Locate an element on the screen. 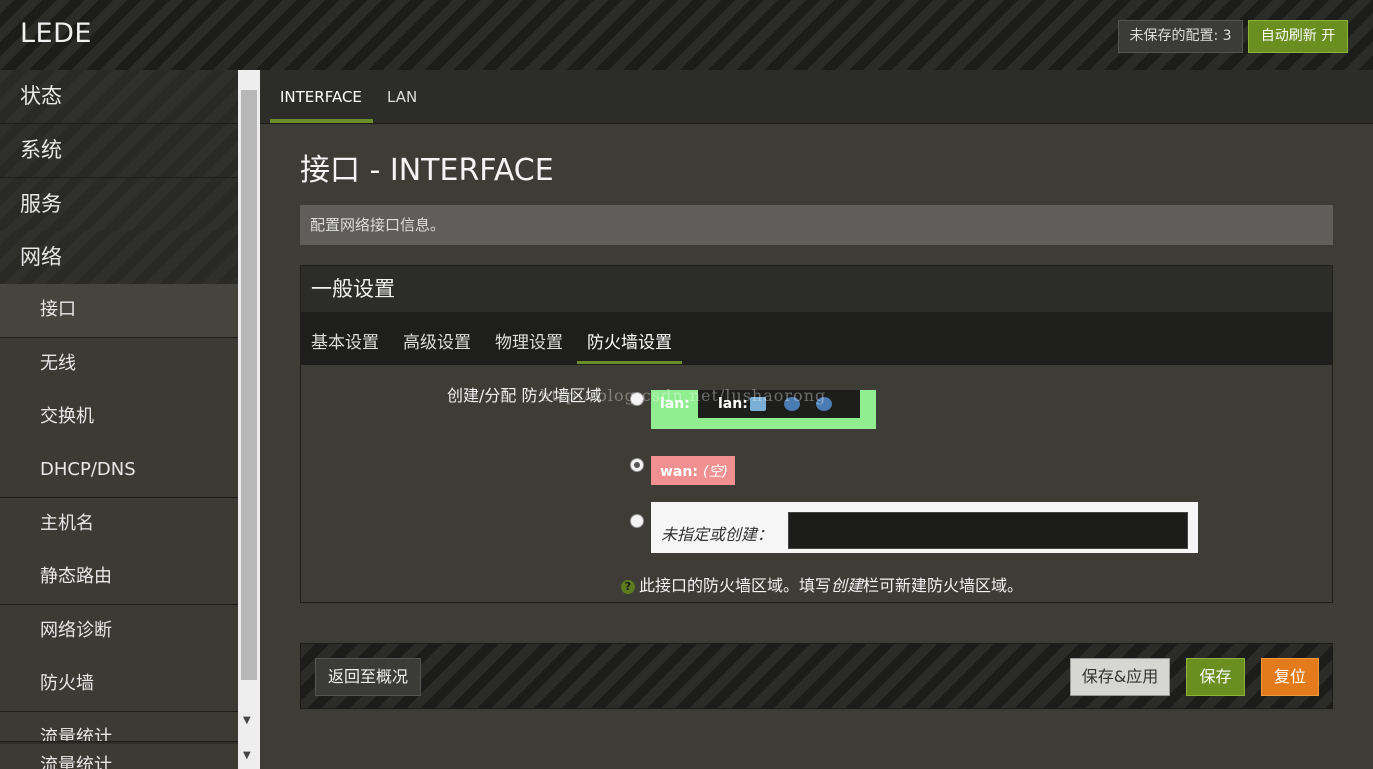 The height and width of the screenshot is (769, 1373). zone-wan-name: wan: is located at coordinates (679, 472).